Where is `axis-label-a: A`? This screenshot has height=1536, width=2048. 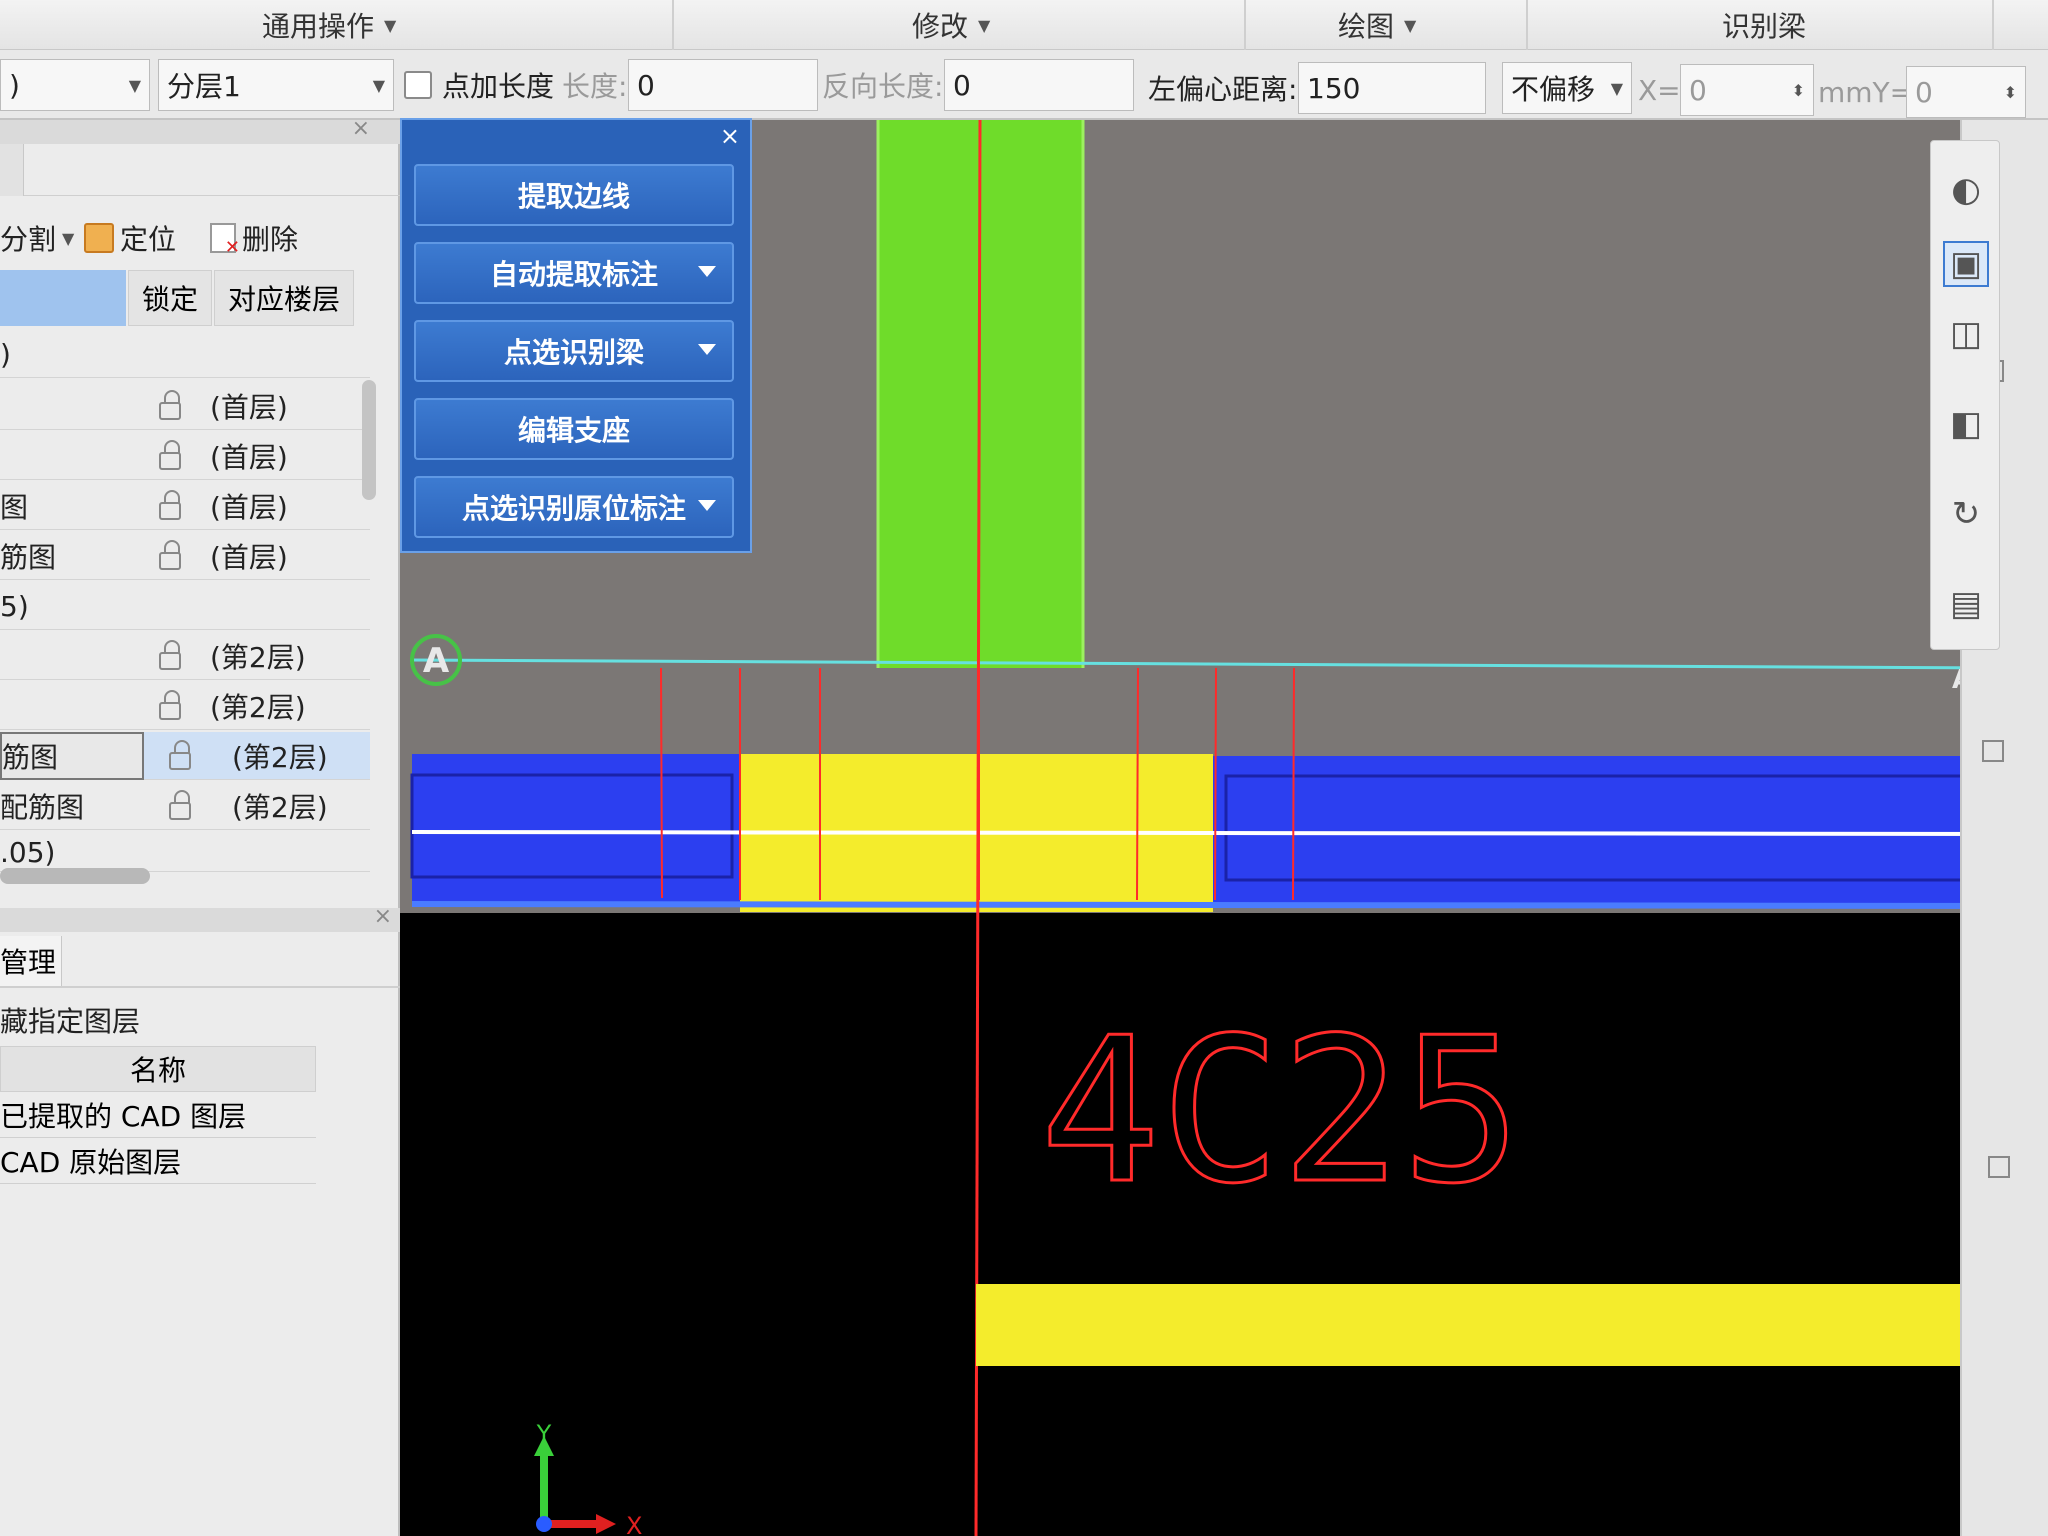 axis-label-a: A is located at coordinates (436, 661).